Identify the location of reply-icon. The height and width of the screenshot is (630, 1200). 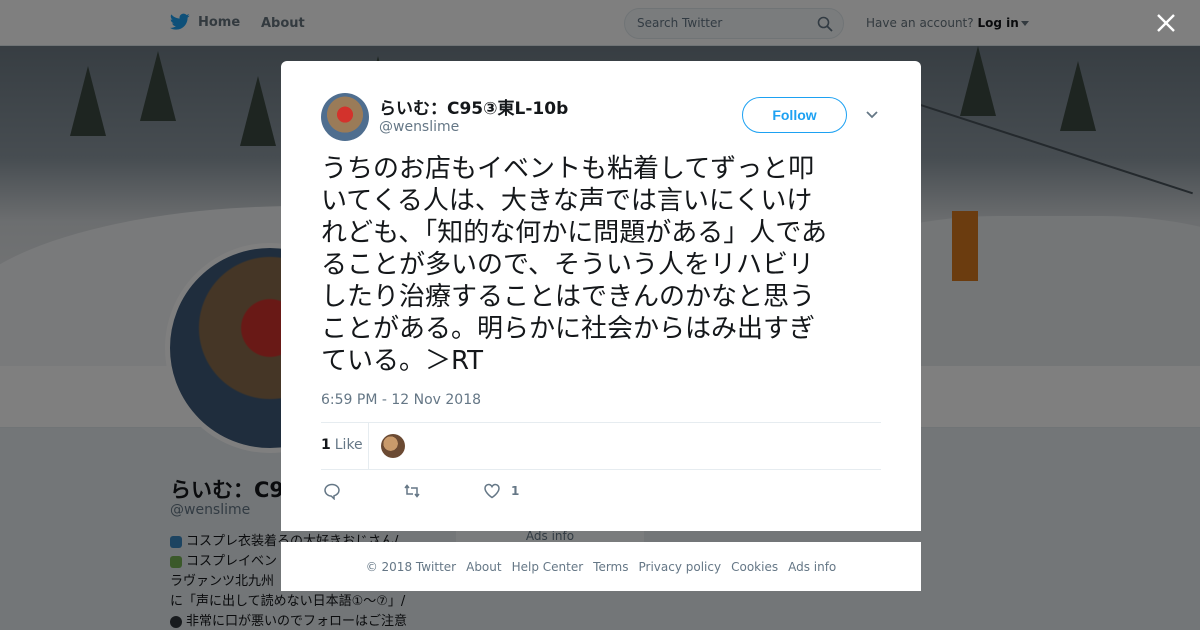
(332, 491).